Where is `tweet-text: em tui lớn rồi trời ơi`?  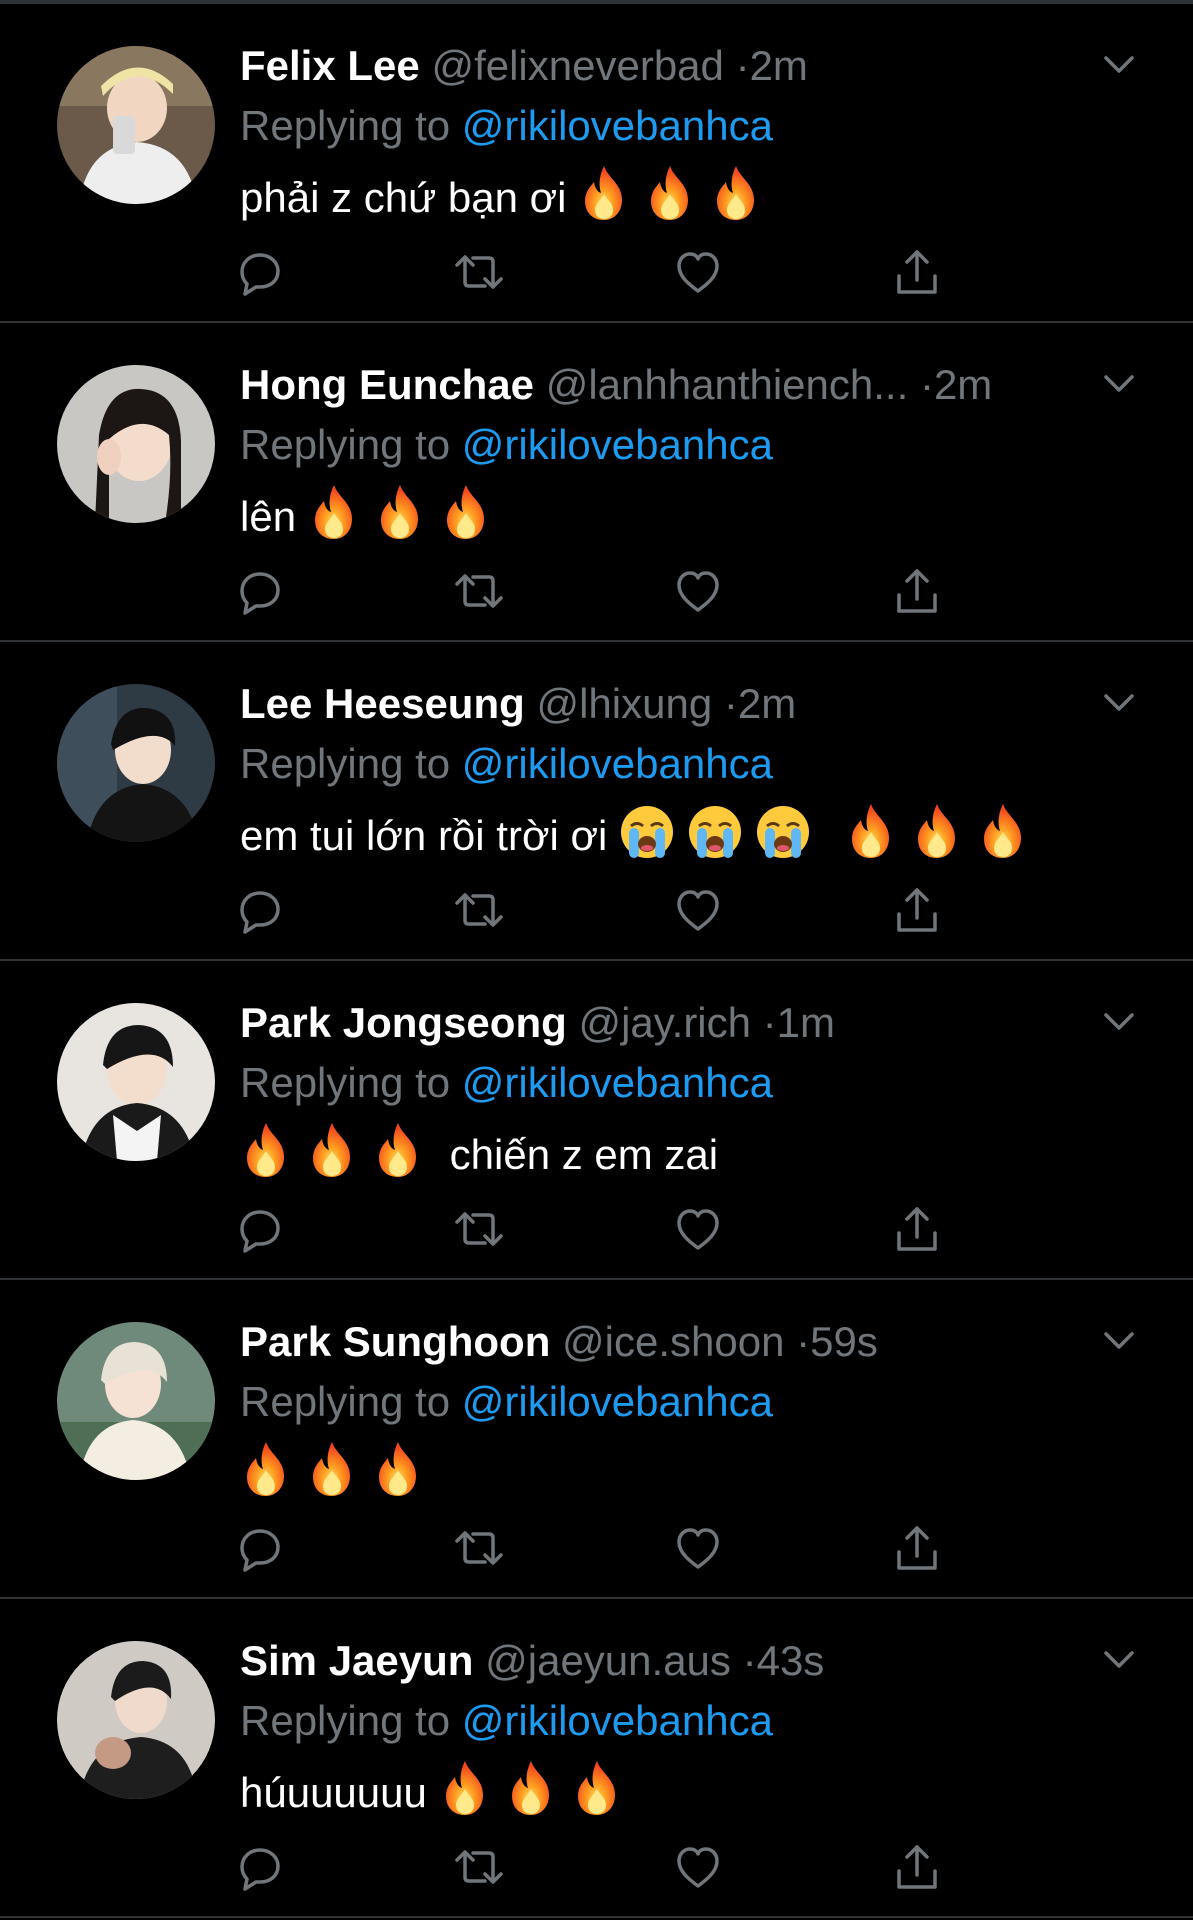 tweet-text: em tui lớn rồi trời ơi is located at coordinates (641, 836).